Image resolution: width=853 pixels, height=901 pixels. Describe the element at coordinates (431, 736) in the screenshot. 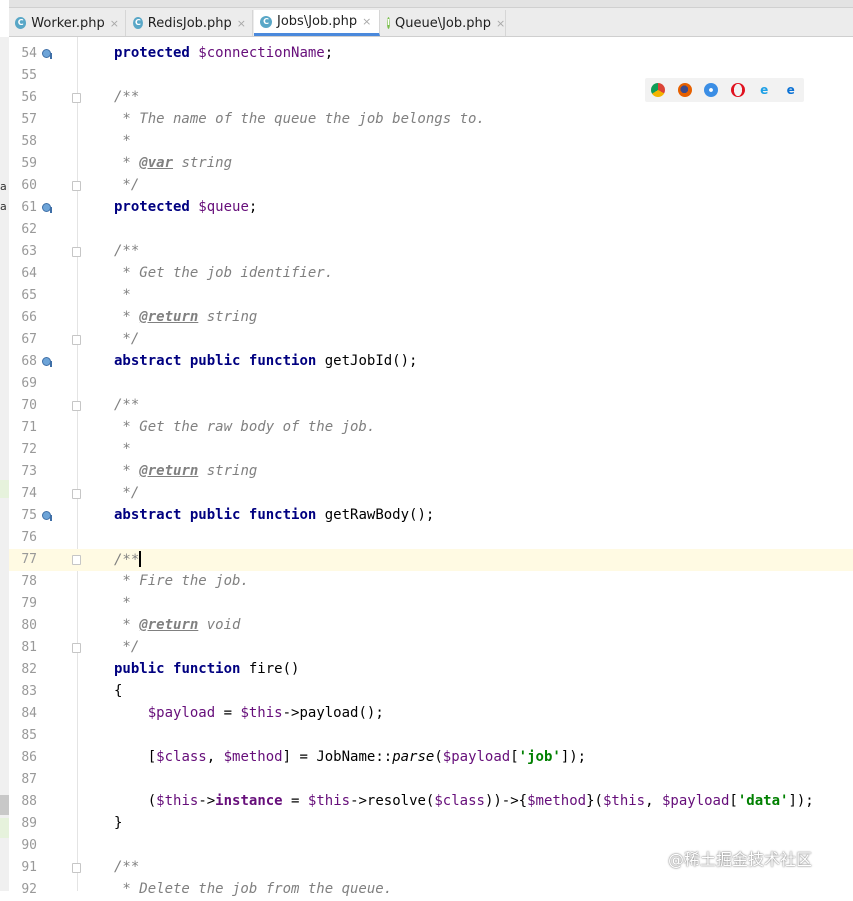

I see `code-line: 85` at that location.